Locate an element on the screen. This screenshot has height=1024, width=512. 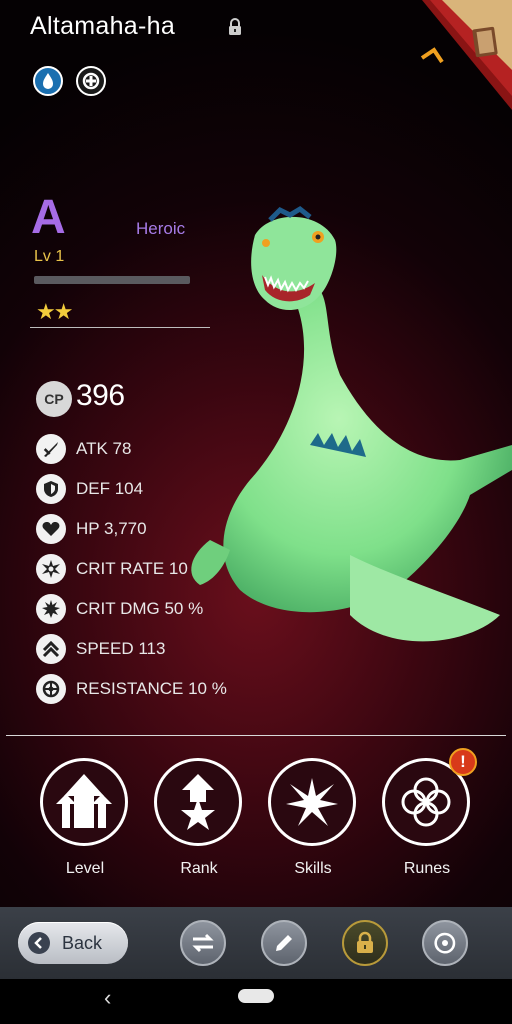
runes-alert-badge: ! is located at coordinates (463, 762).